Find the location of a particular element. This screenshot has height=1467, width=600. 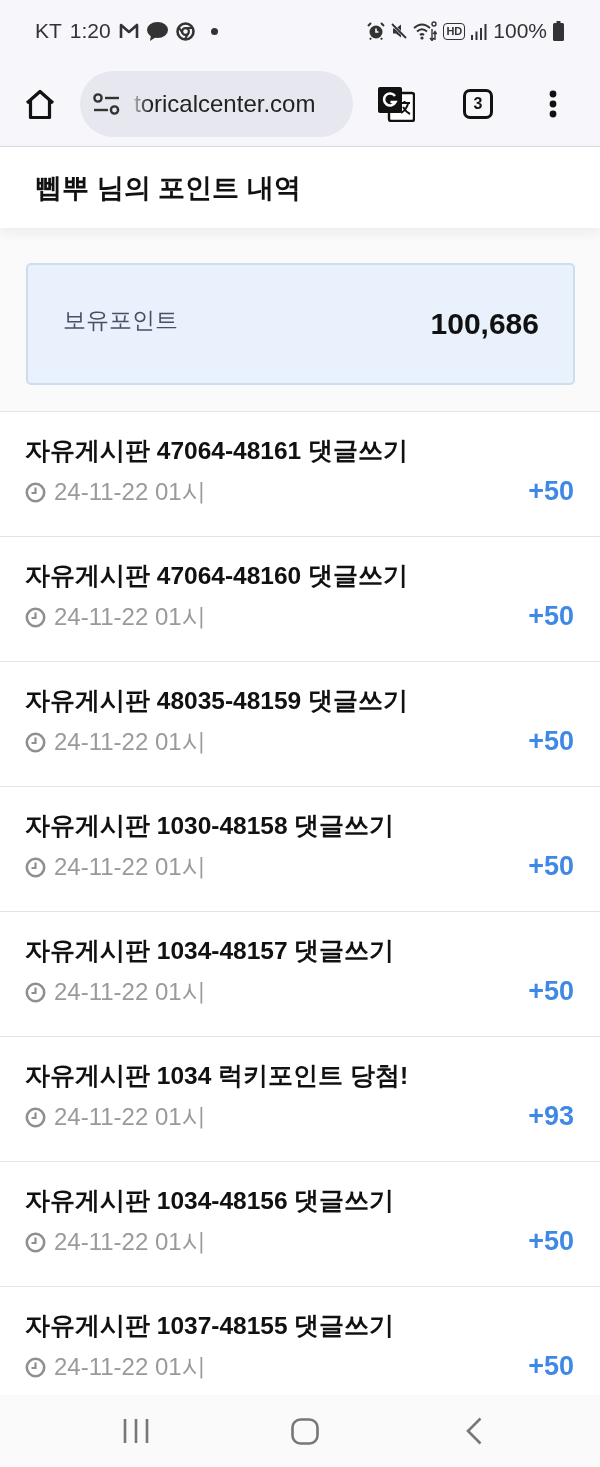

tab-switcher-button: 3 is located at coordinates (478, 104).